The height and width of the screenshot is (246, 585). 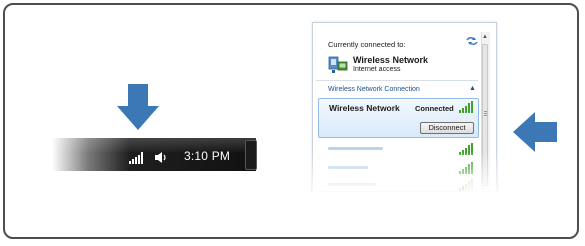 What do you see at coordinates (447, 128) in the screenshot?
I see `disconnect-button: Disconnect` at bounding box center [447, 128].